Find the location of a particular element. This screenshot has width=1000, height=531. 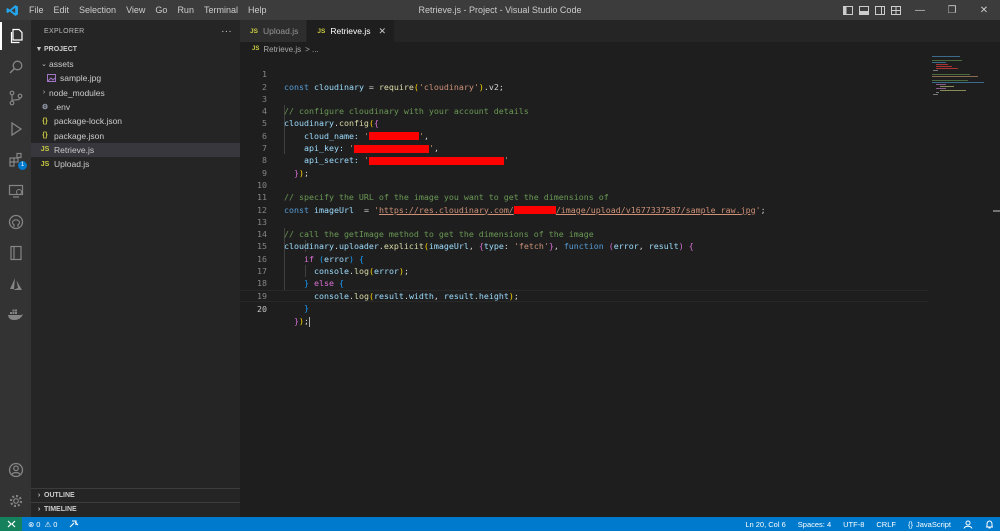

minimize-button: — is located at coordinates (920, 10).